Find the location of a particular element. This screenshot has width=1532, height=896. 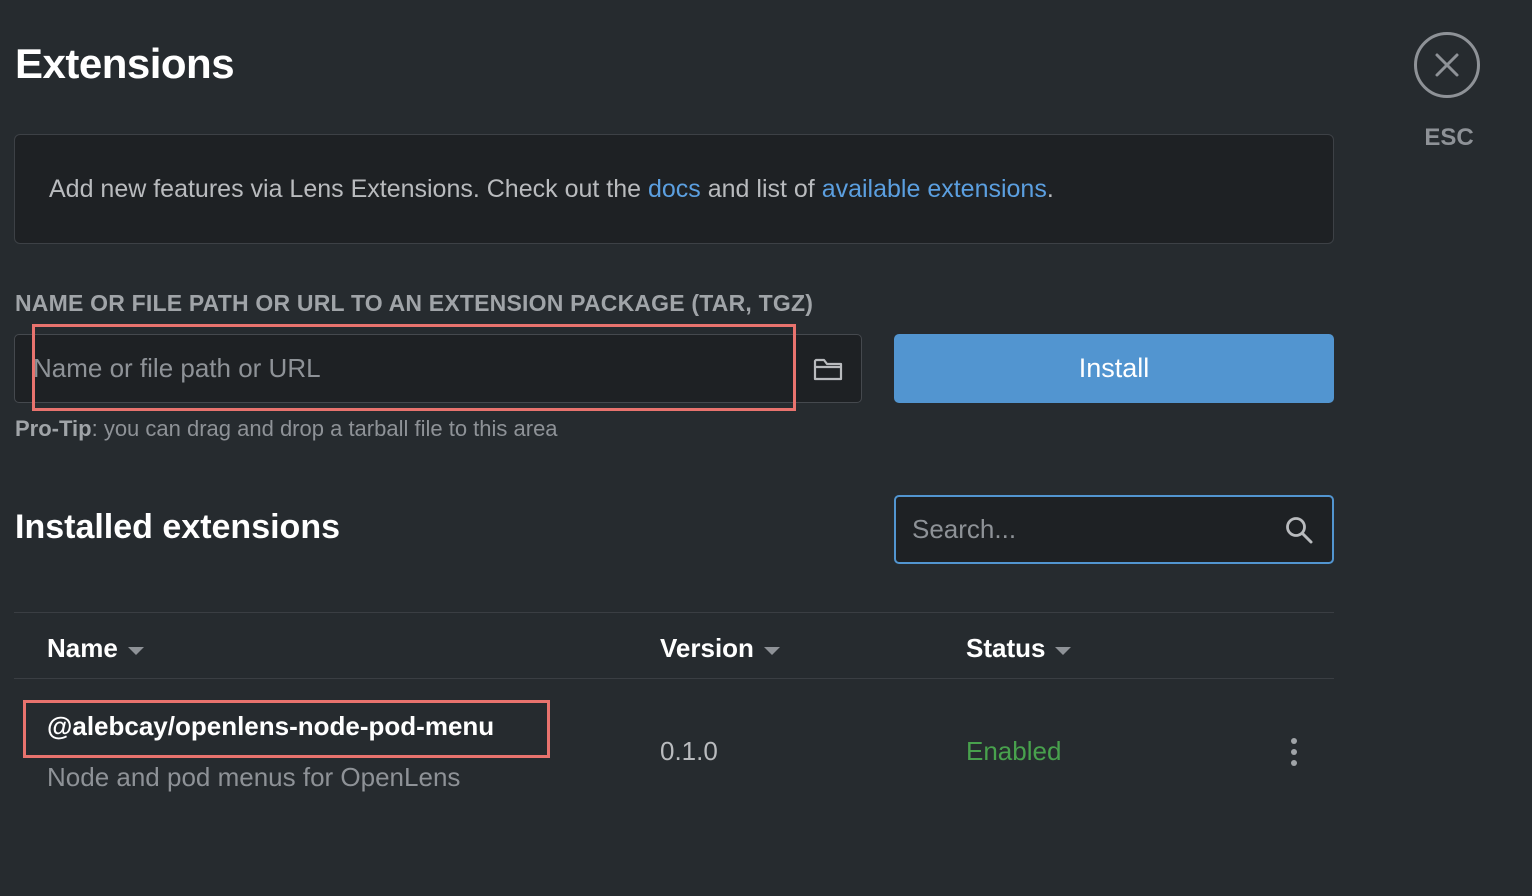

column-header-version: Version is located at coordinates (720, 648).